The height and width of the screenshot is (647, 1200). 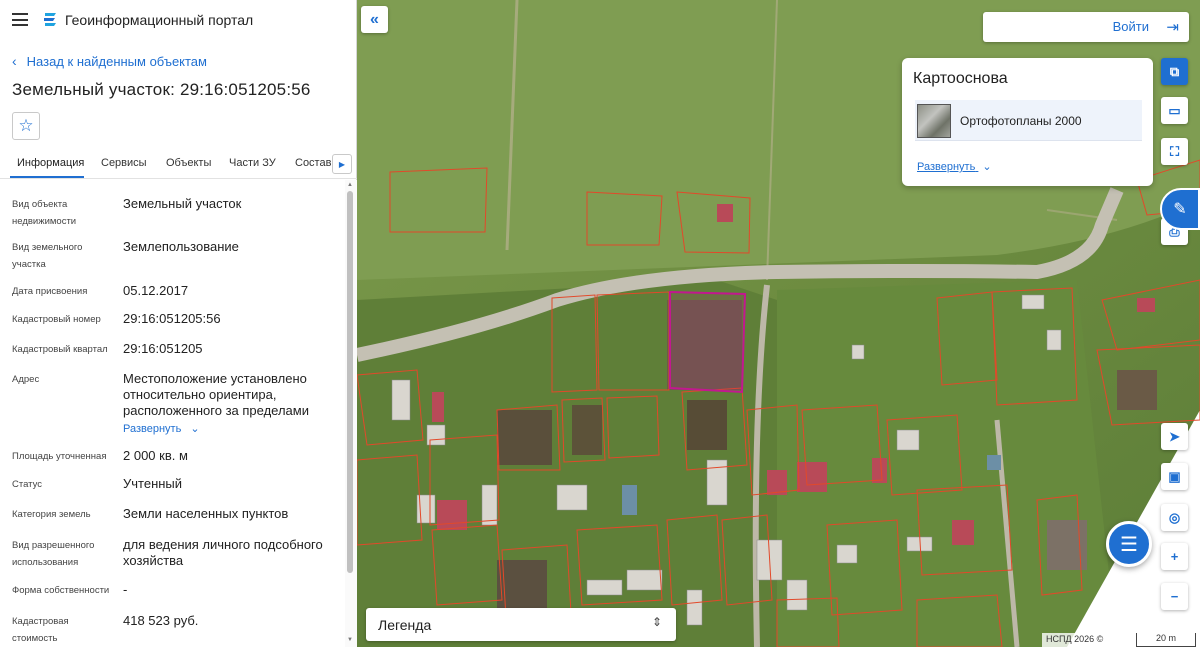 I want to click on attr-value: -, so click(x=125, y=589).